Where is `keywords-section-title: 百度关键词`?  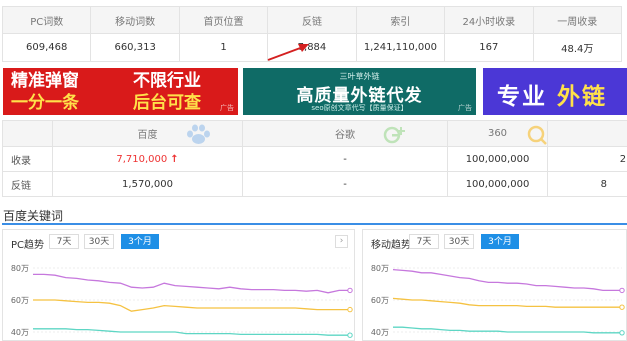 keywords-section-title: 百度关键词 is located at coordinates (33, 216).